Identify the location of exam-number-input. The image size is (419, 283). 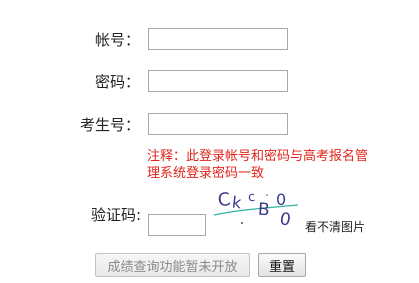
(218, 124).